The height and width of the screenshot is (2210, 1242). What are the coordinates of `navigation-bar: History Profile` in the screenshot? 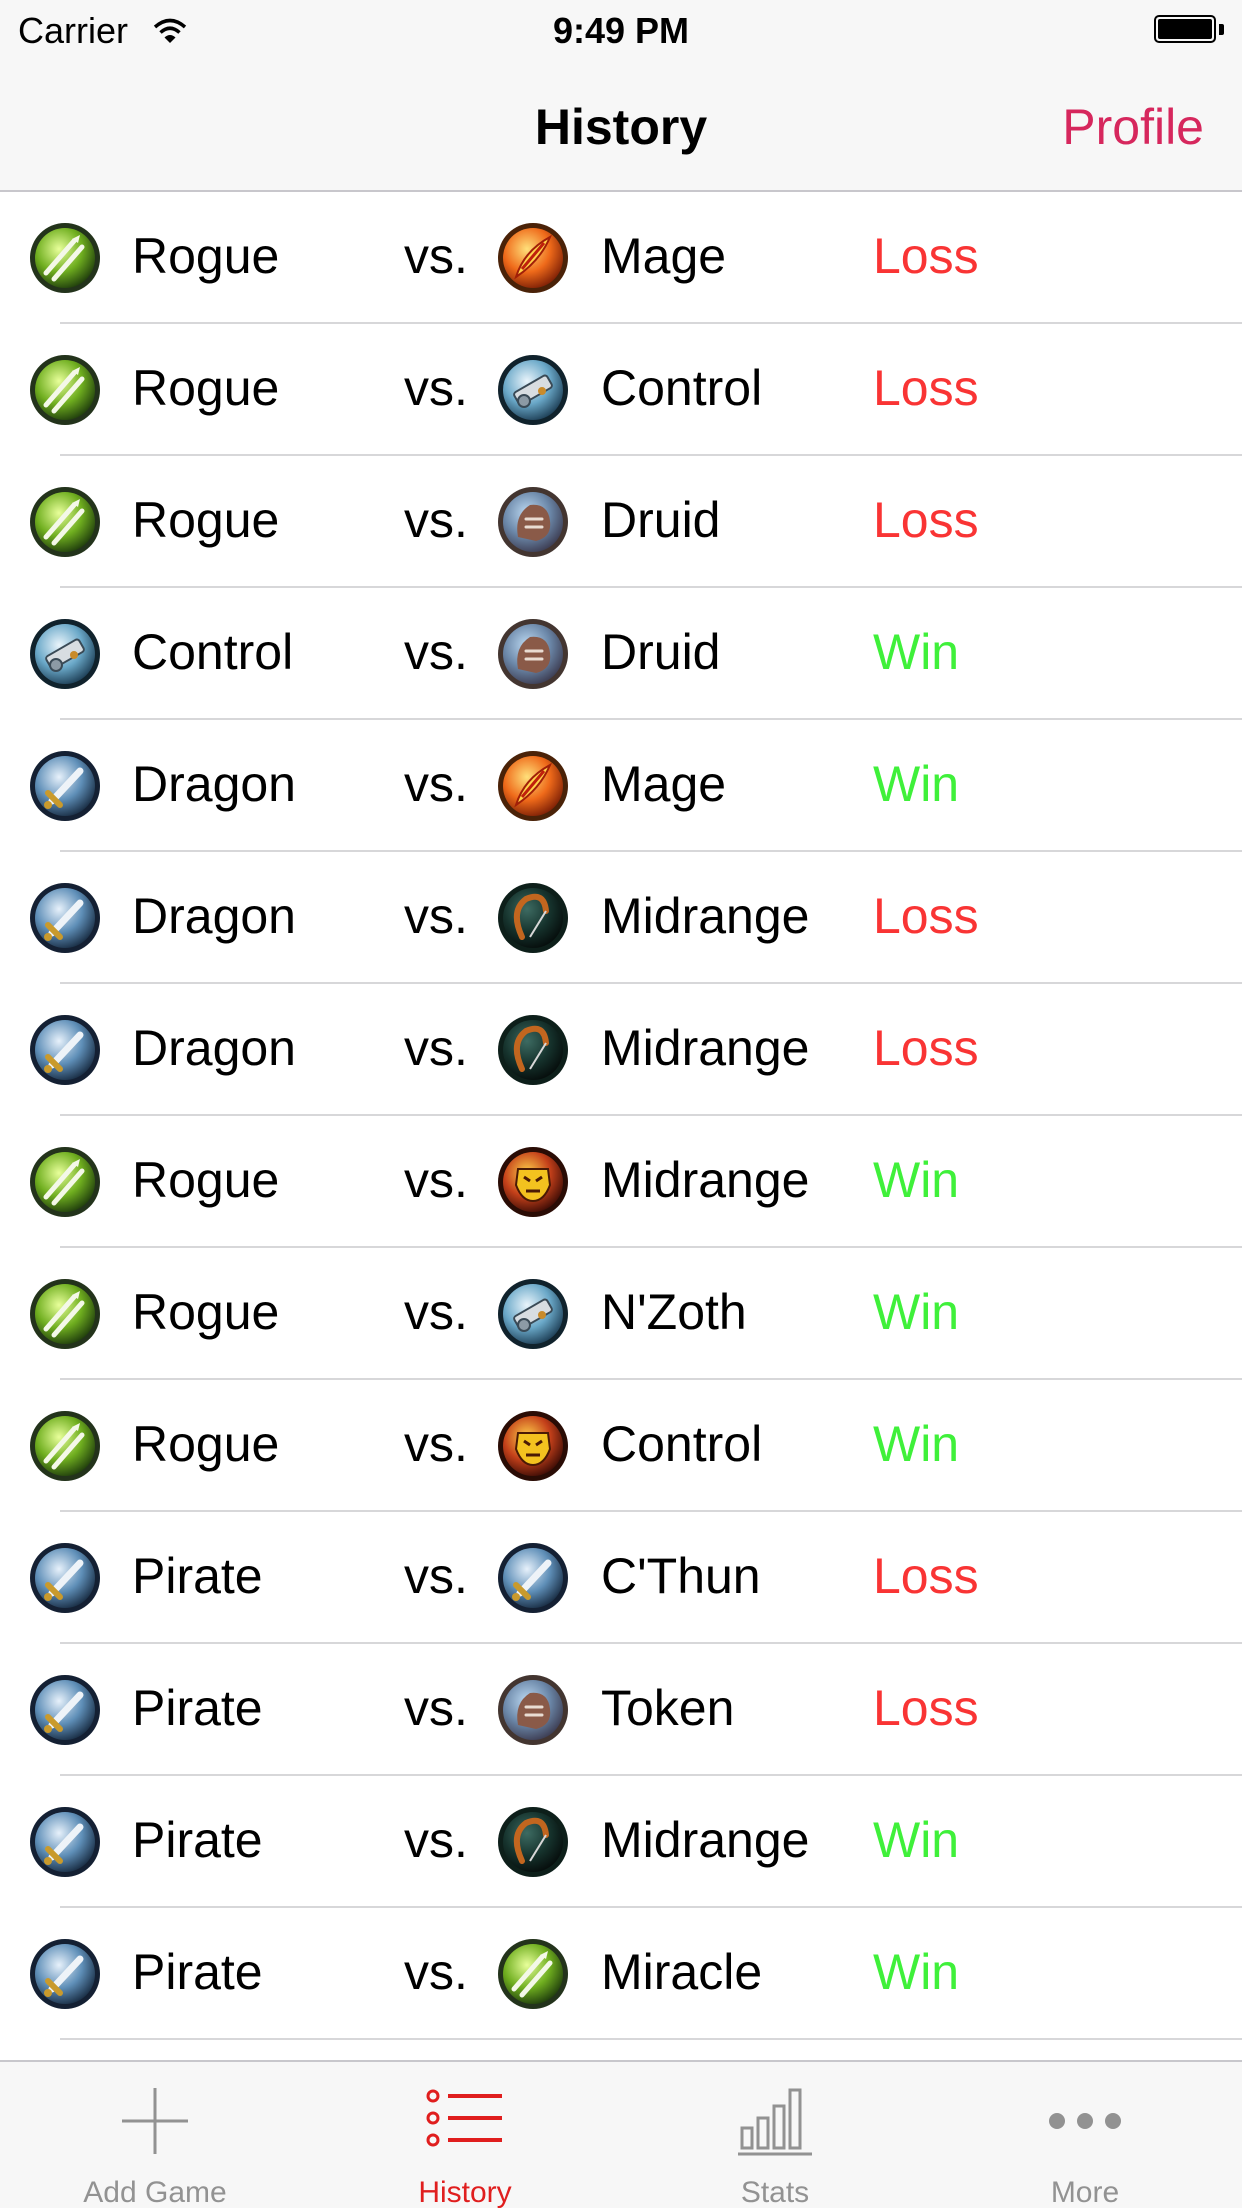 It's located at (621, 126).